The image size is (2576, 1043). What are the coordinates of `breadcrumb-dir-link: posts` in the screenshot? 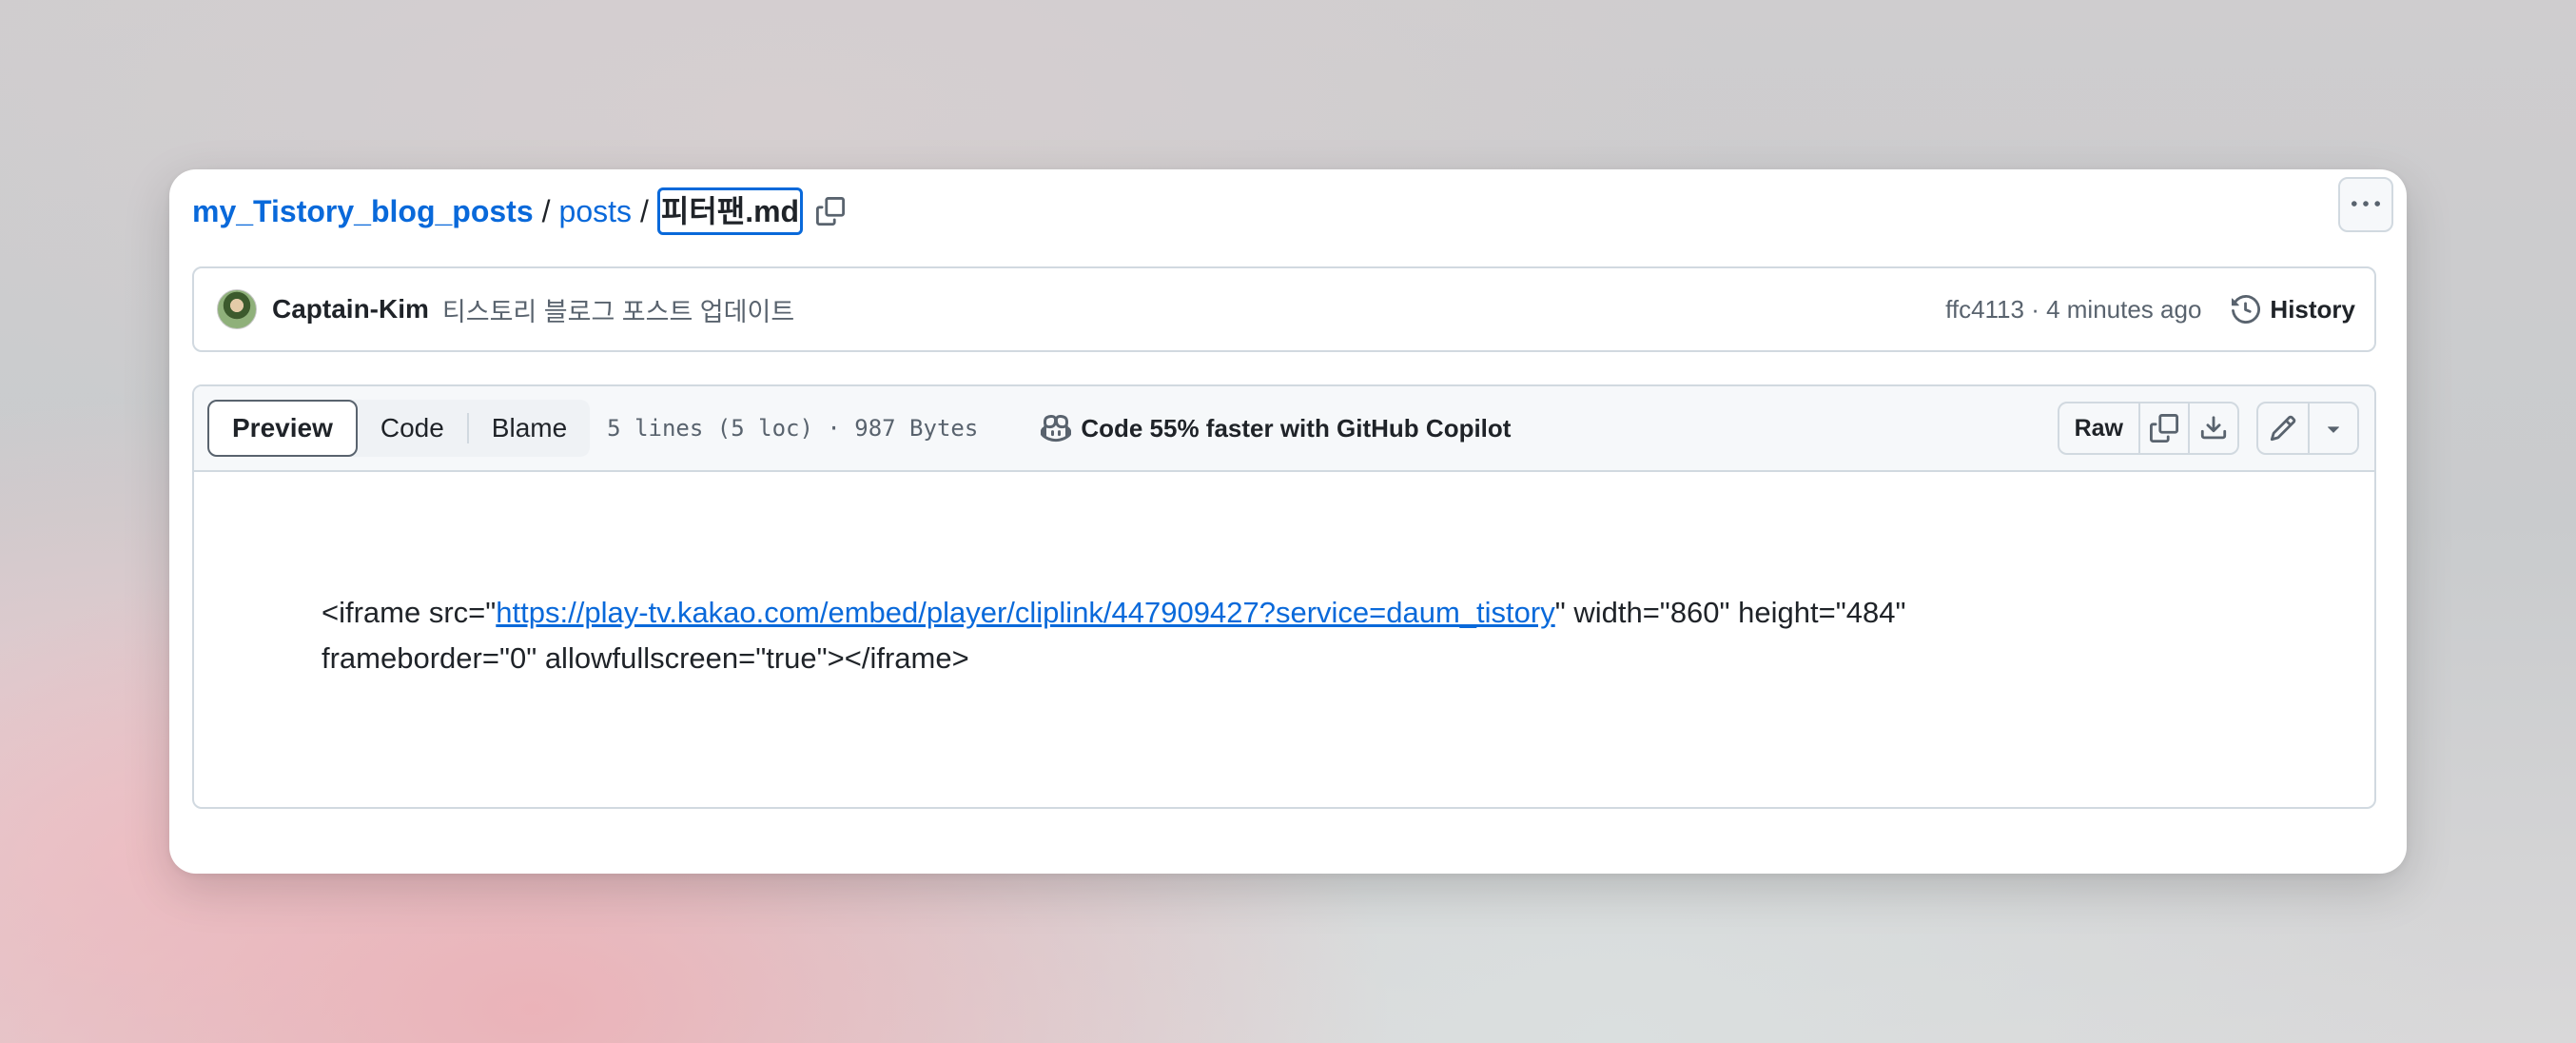 It's located at (595, 211).